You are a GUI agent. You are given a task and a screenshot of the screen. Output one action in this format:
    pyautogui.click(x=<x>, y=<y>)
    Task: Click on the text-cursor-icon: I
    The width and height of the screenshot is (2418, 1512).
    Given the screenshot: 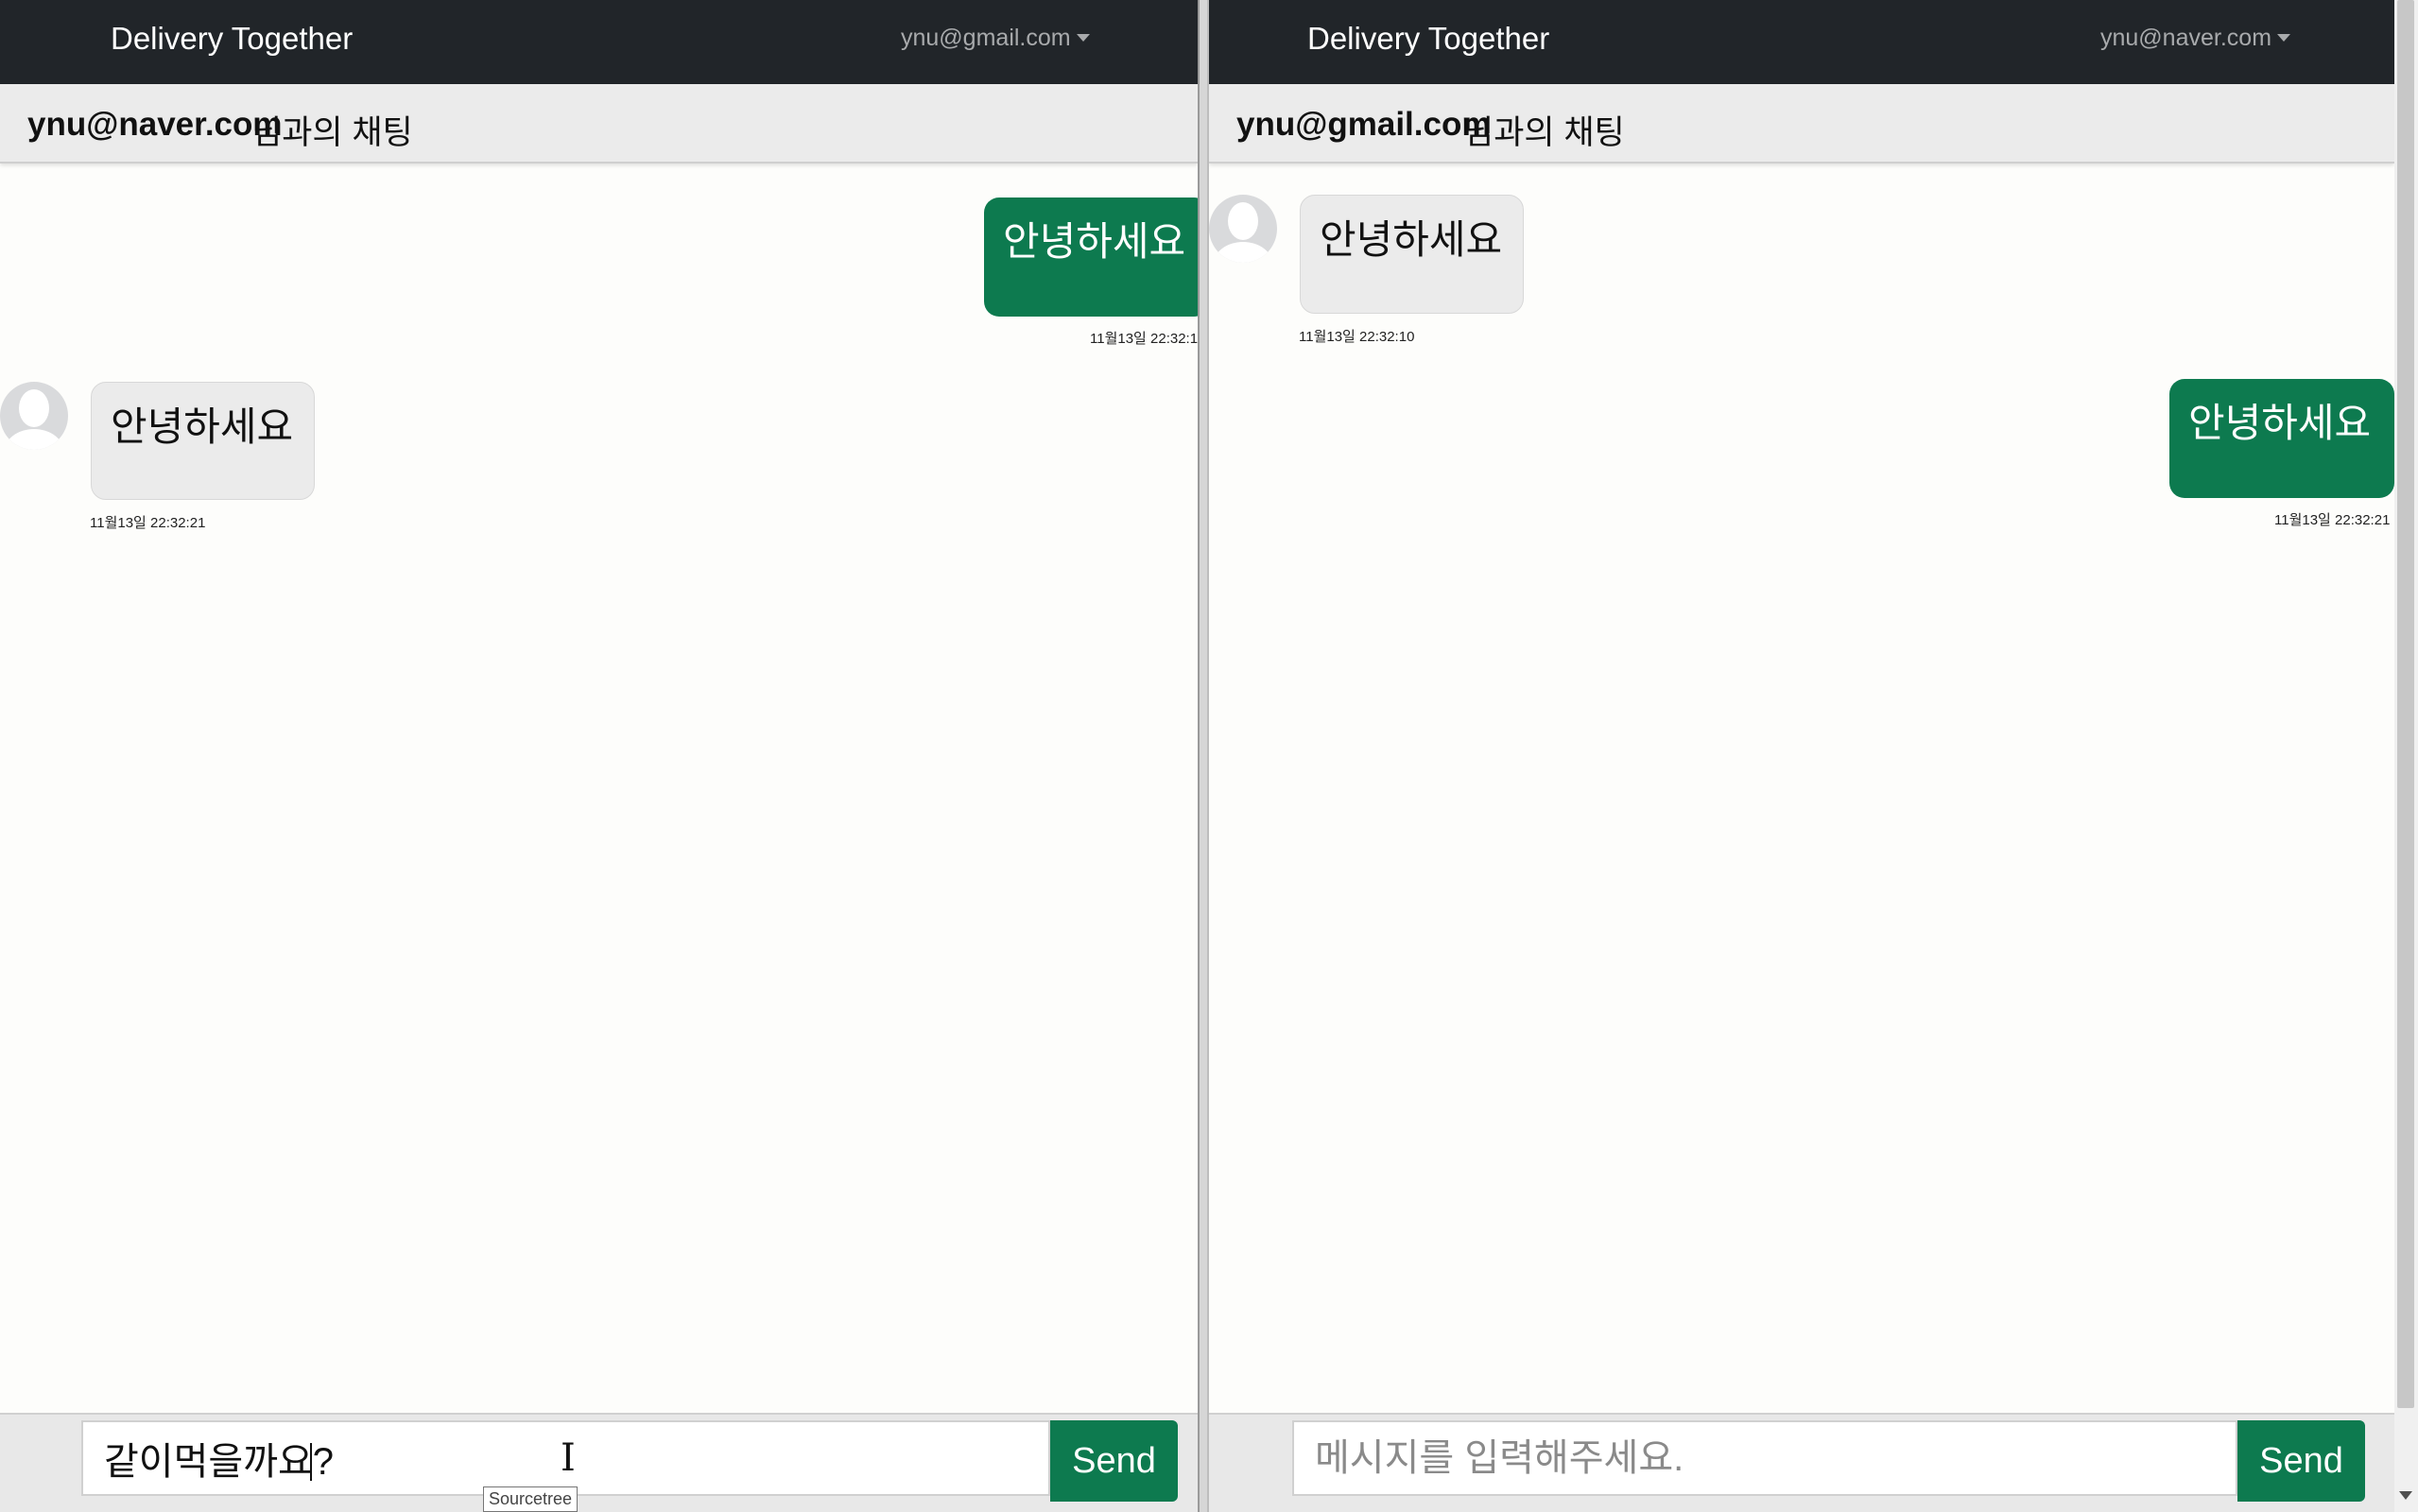 What is the action you would take?
    pyautogui.click(x=568, y=1458)
    